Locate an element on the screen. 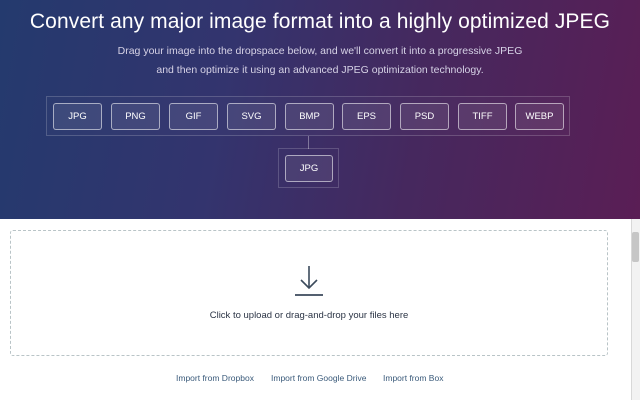 The image size is (640, 400). format-button-bmp: BMP is located at coordinates (309, 116).